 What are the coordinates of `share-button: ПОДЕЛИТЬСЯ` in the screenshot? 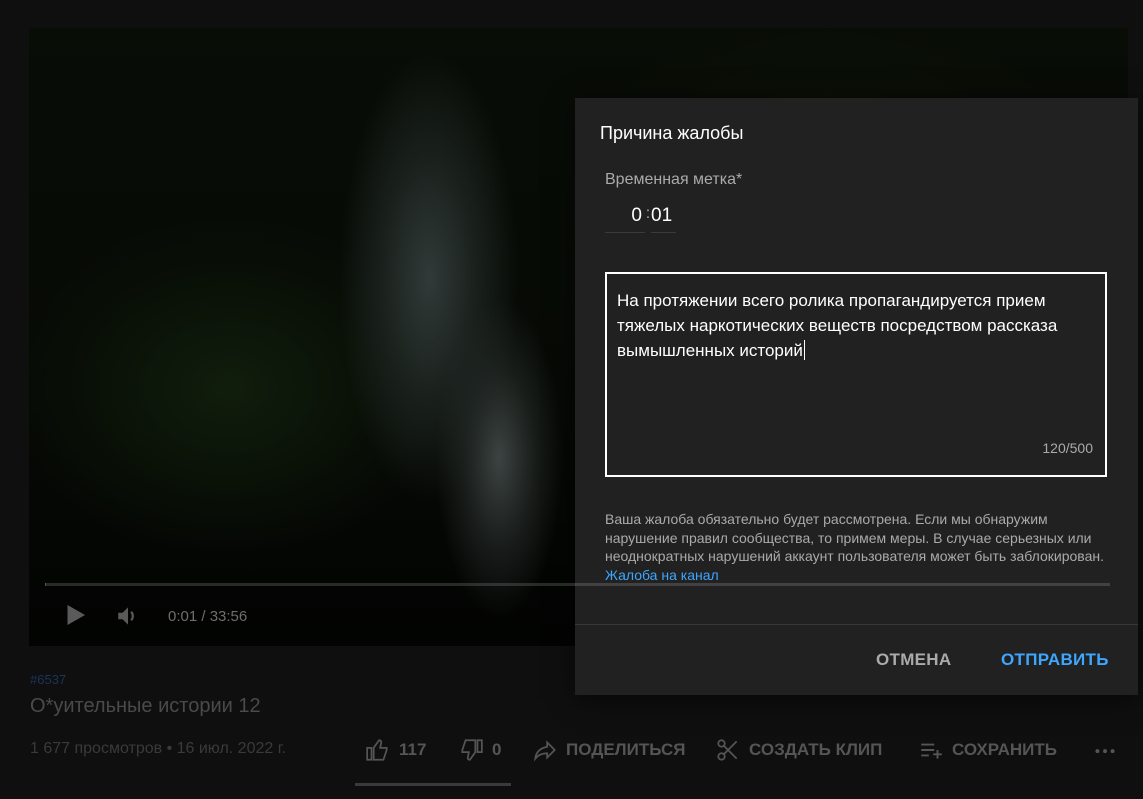 It's located at (609, 750).